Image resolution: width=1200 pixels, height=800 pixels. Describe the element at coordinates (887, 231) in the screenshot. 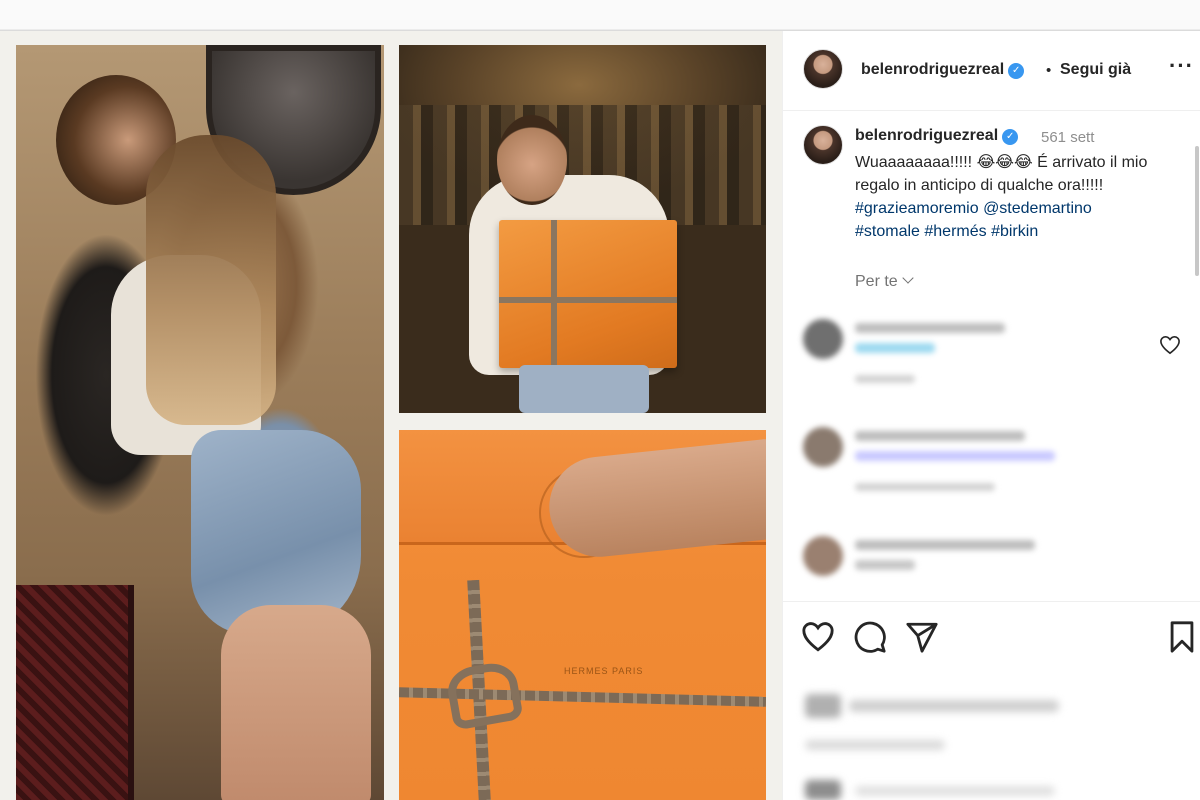

I see `hashtag-link: #stomale` at that location.